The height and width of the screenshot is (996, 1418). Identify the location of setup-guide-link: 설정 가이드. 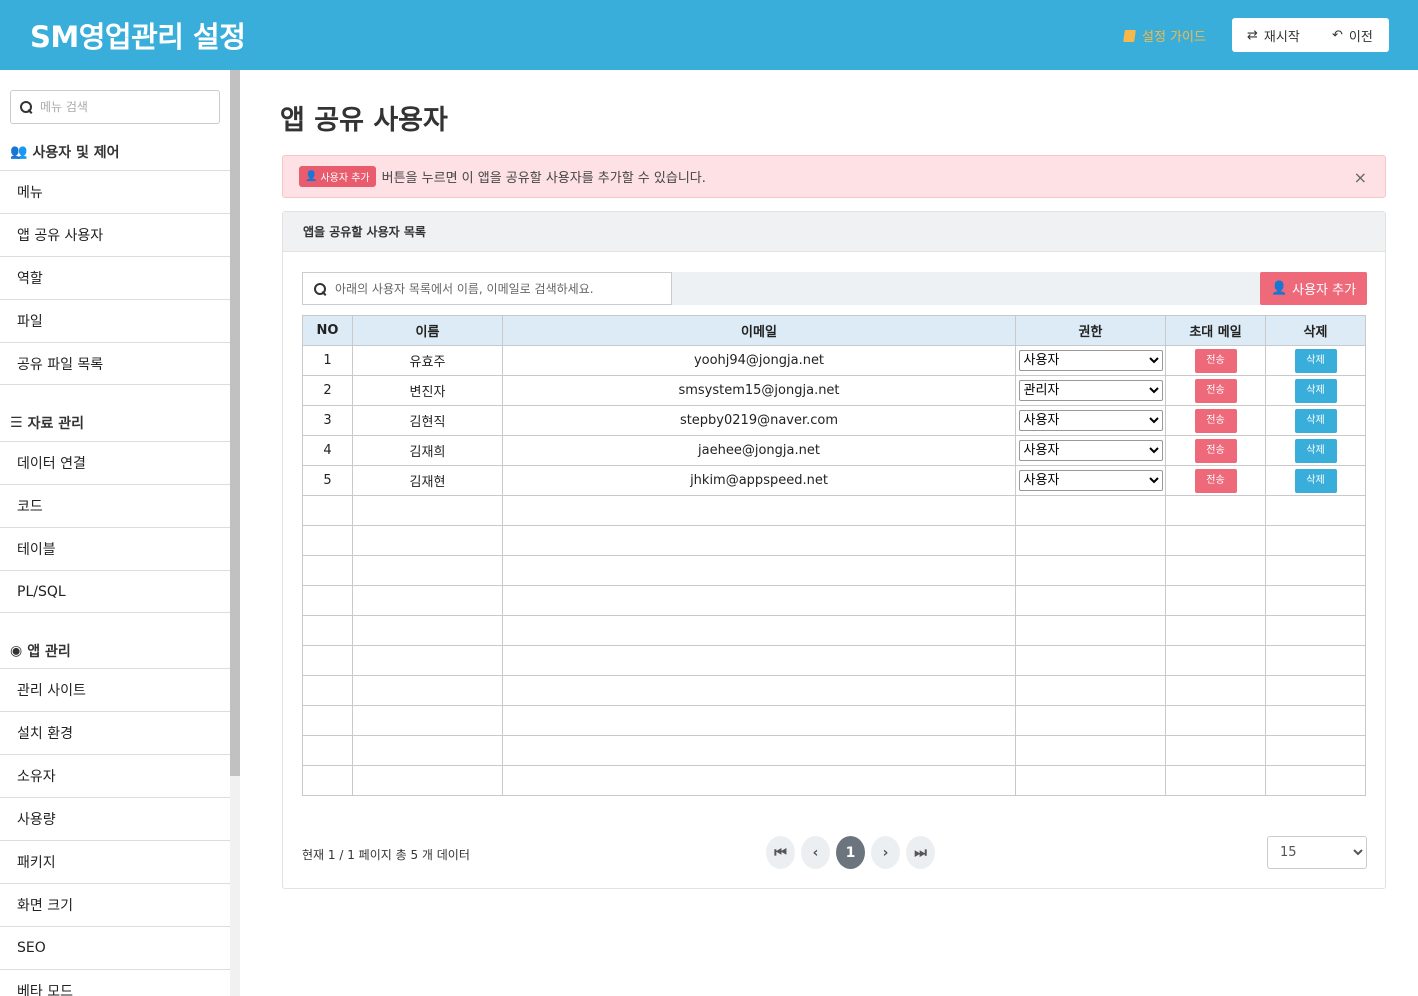
(1164, 35).